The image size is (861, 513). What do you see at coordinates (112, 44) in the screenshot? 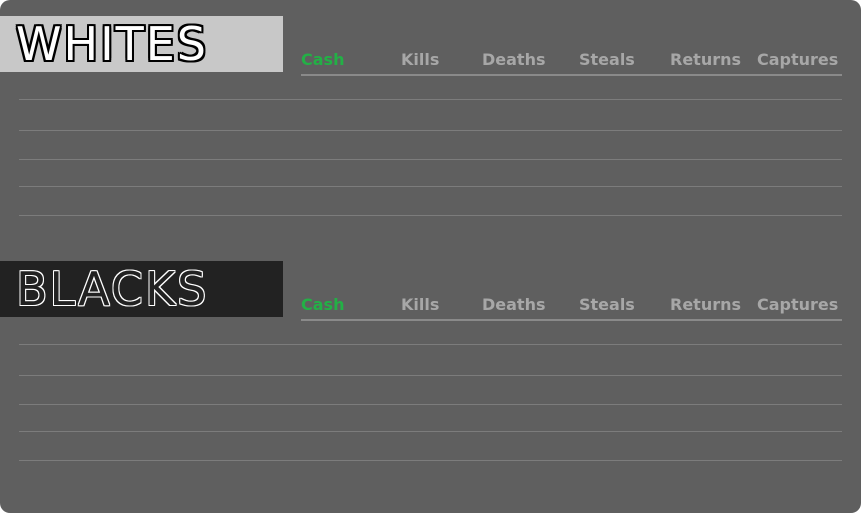
I see `team-name-whites: WHITES` at bounding box center [112, 44].